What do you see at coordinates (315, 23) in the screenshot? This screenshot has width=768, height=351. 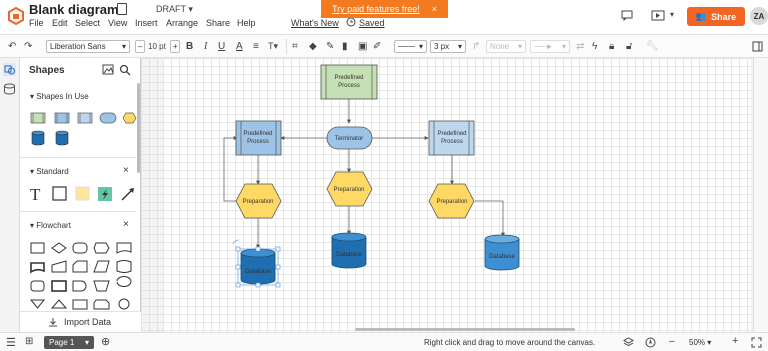 I see `whats-new-link: What's New` at bounding box center [315, 23].